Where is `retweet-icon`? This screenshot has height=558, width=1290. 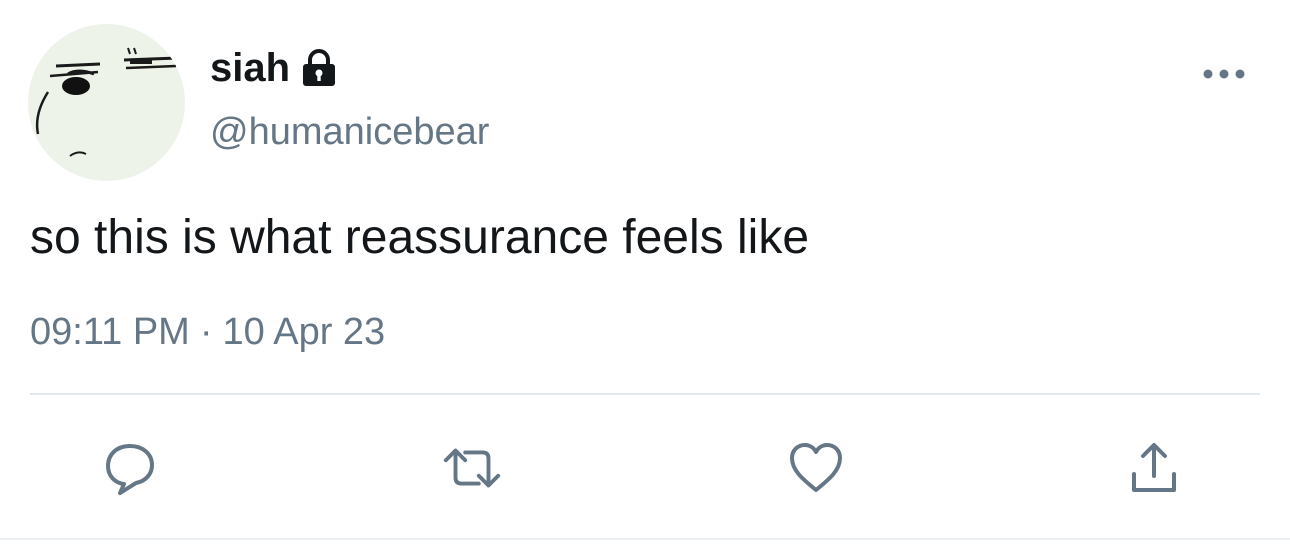 retweet-icon is located at coordinates (472, 468).